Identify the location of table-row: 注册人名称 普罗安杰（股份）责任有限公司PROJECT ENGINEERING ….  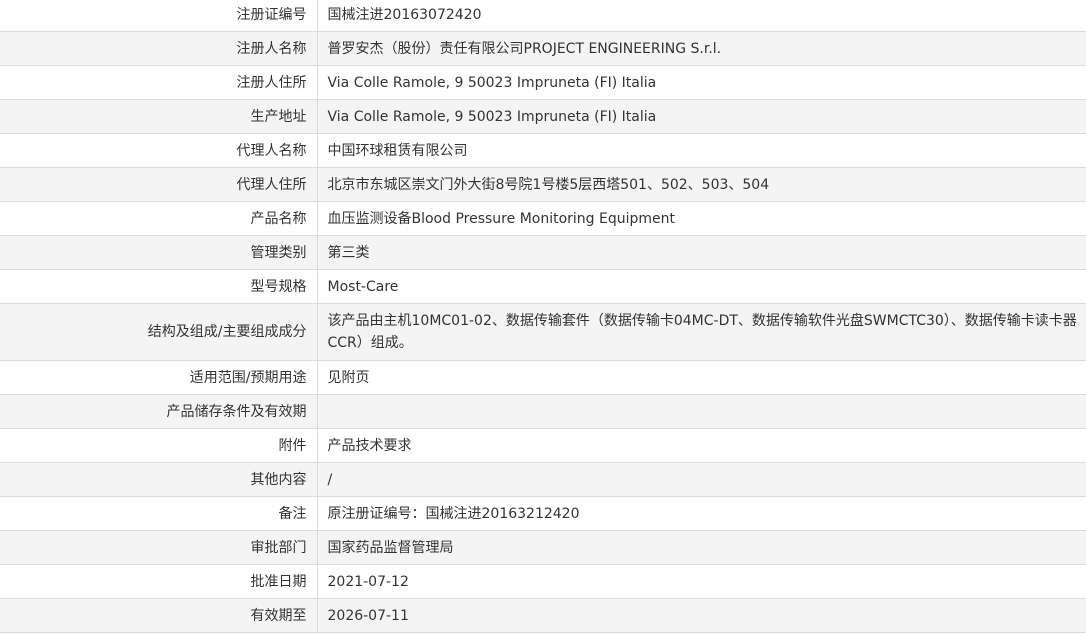
(543, 48).